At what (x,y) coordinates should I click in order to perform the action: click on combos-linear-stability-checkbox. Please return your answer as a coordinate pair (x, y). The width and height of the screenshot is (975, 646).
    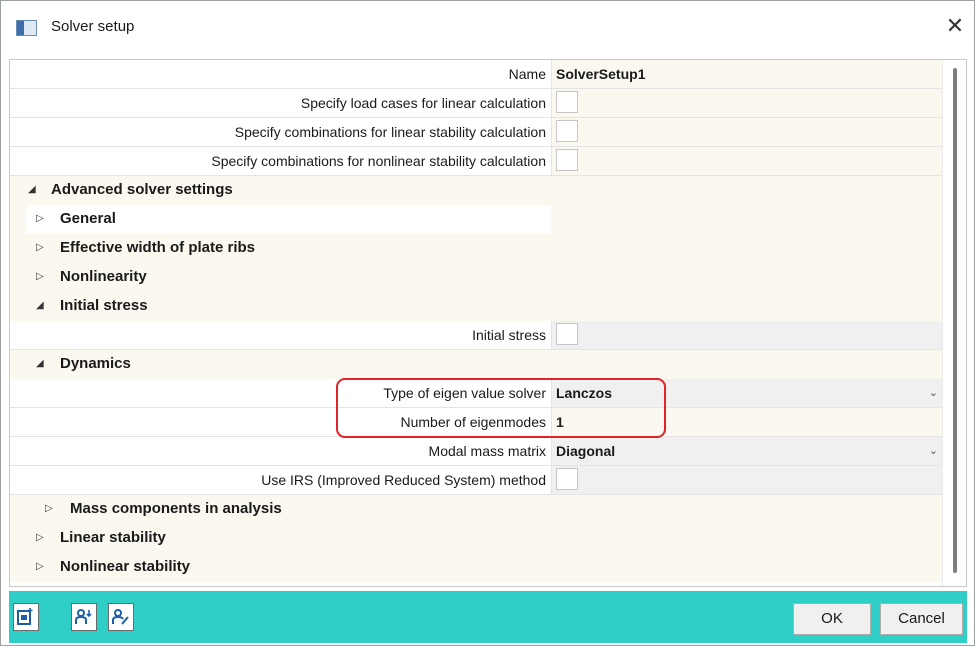
    Looking at the image, I should click on (567, 131).